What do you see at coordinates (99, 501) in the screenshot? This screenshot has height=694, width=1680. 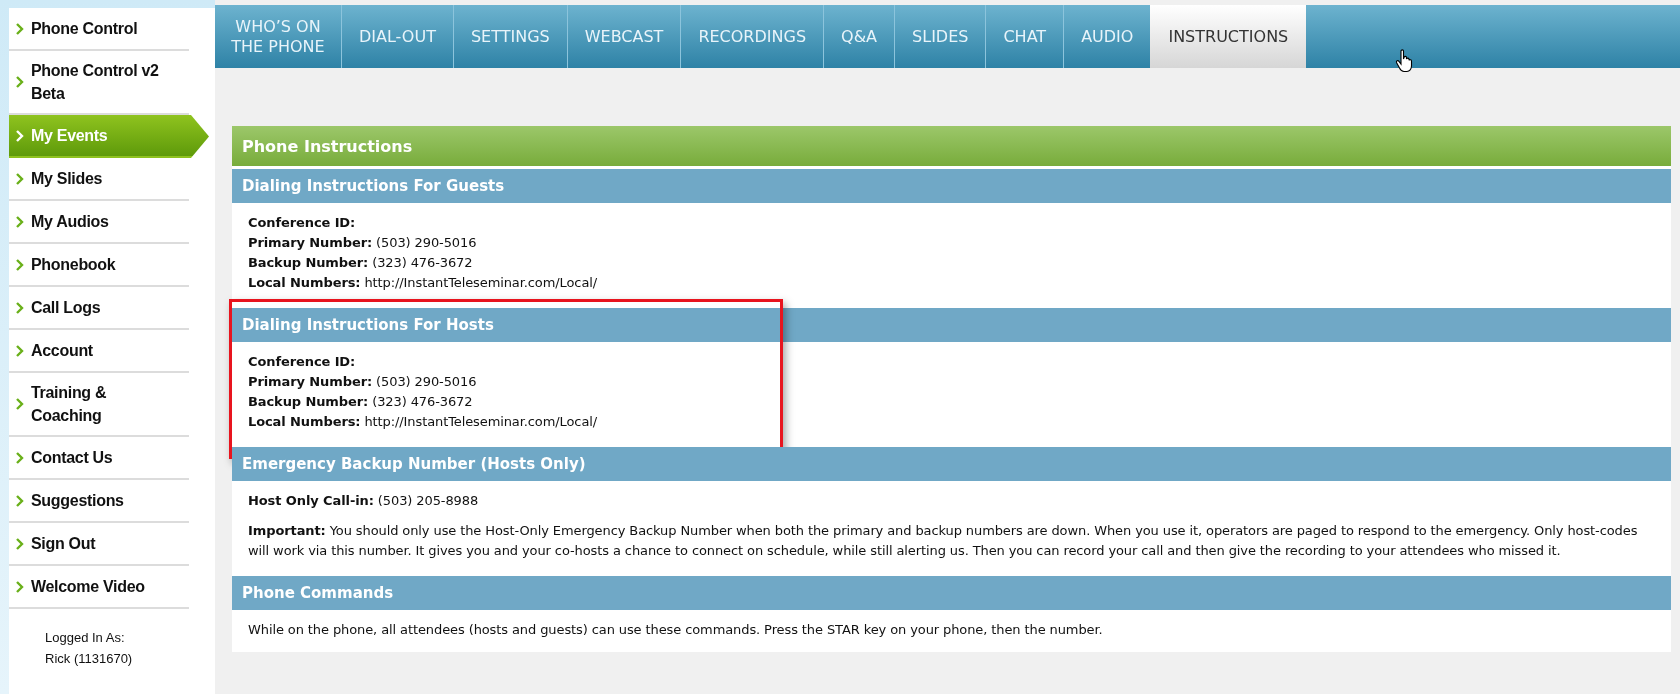 I see `sidebar-item: Suggestions` at bounding box center [99, 501].